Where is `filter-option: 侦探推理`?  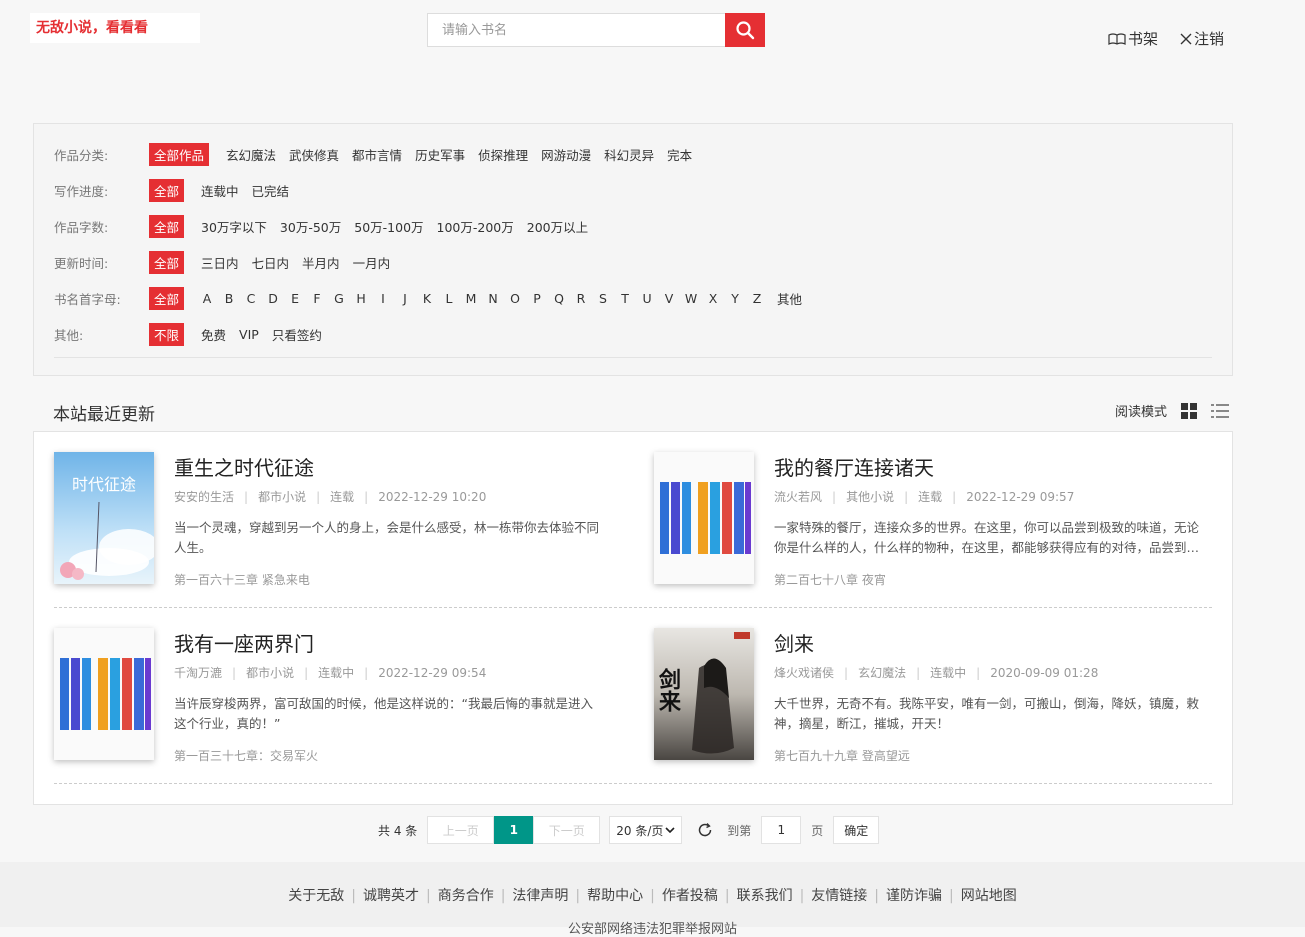 filter-option: 侦探推理 is located at coordinates (503, 154).